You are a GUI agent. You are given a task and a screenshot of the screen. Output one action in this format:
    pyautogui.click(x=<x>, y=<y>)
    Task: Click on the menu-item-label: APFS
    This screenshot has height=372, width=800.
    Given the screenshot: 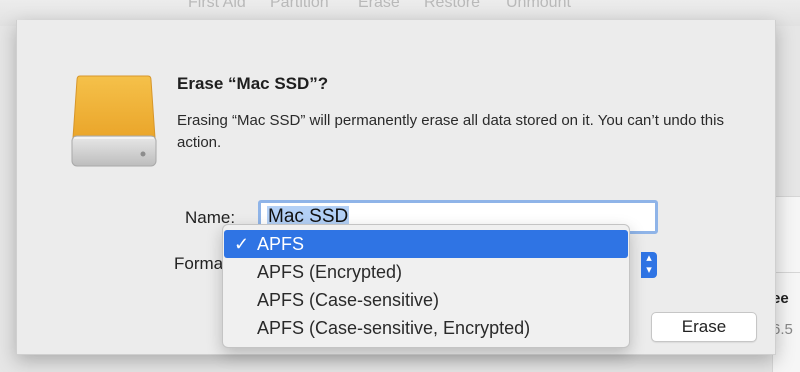 What is the action you would take?
    pyautogui.click(x=281, y=244)
    